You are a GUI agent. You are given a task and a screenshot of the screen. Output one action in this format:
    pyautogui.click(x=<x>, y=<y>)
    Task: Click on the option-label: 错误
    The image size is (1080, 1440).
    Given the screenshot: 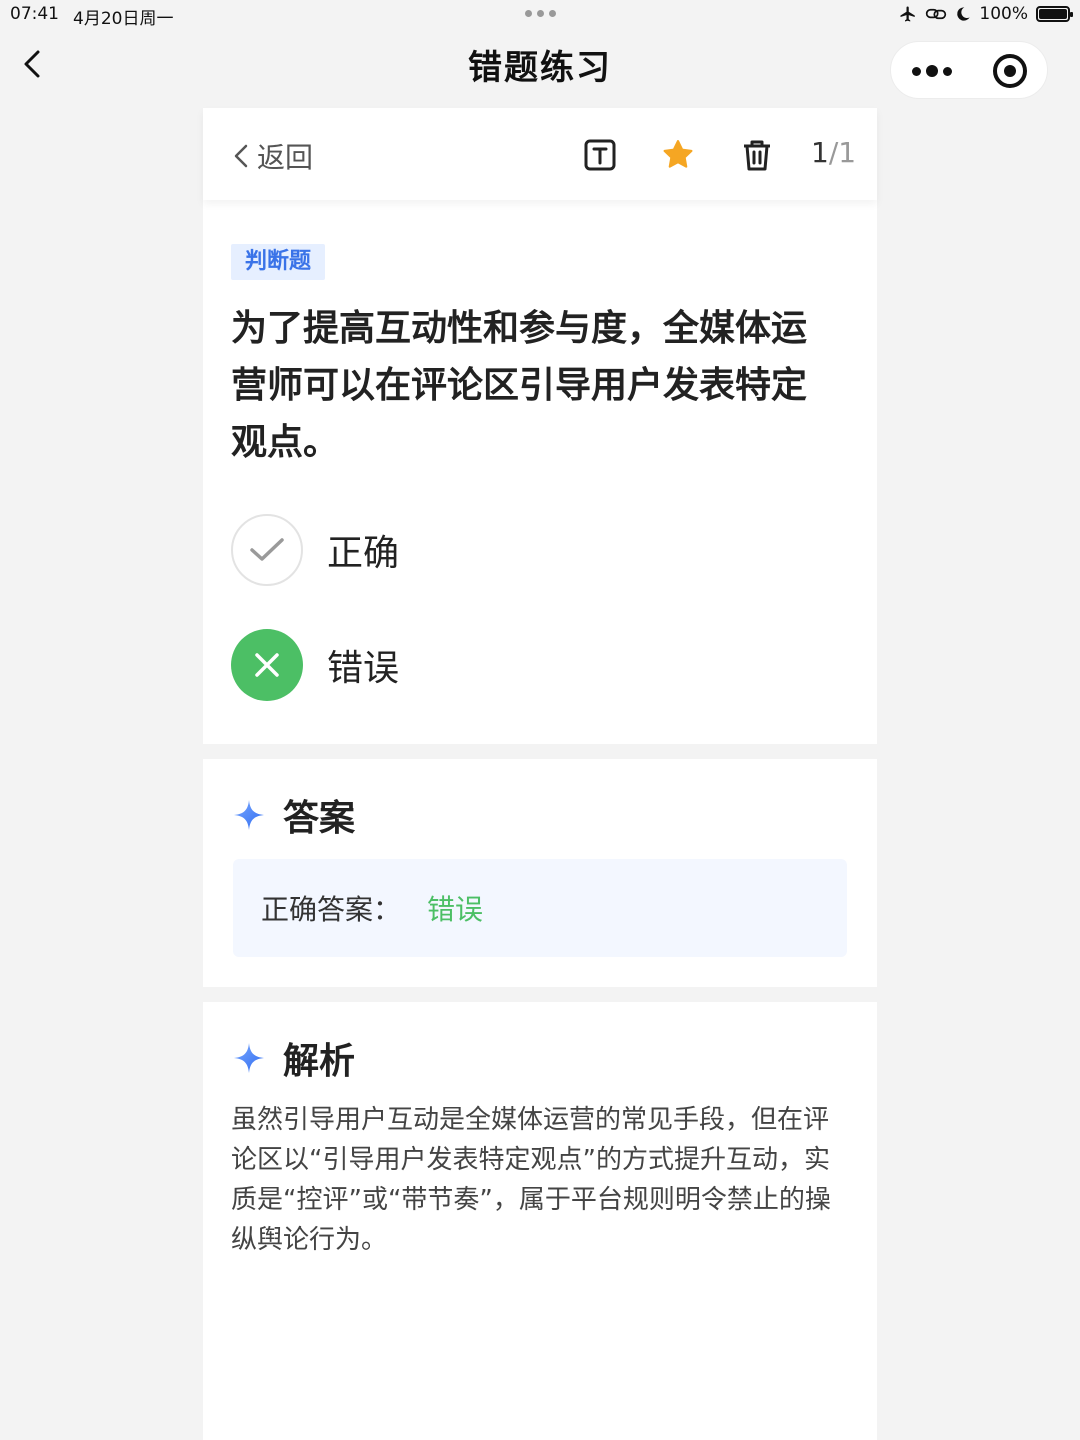 What is the action you would take?
    pyautogui.click(x=363, y=668)
    